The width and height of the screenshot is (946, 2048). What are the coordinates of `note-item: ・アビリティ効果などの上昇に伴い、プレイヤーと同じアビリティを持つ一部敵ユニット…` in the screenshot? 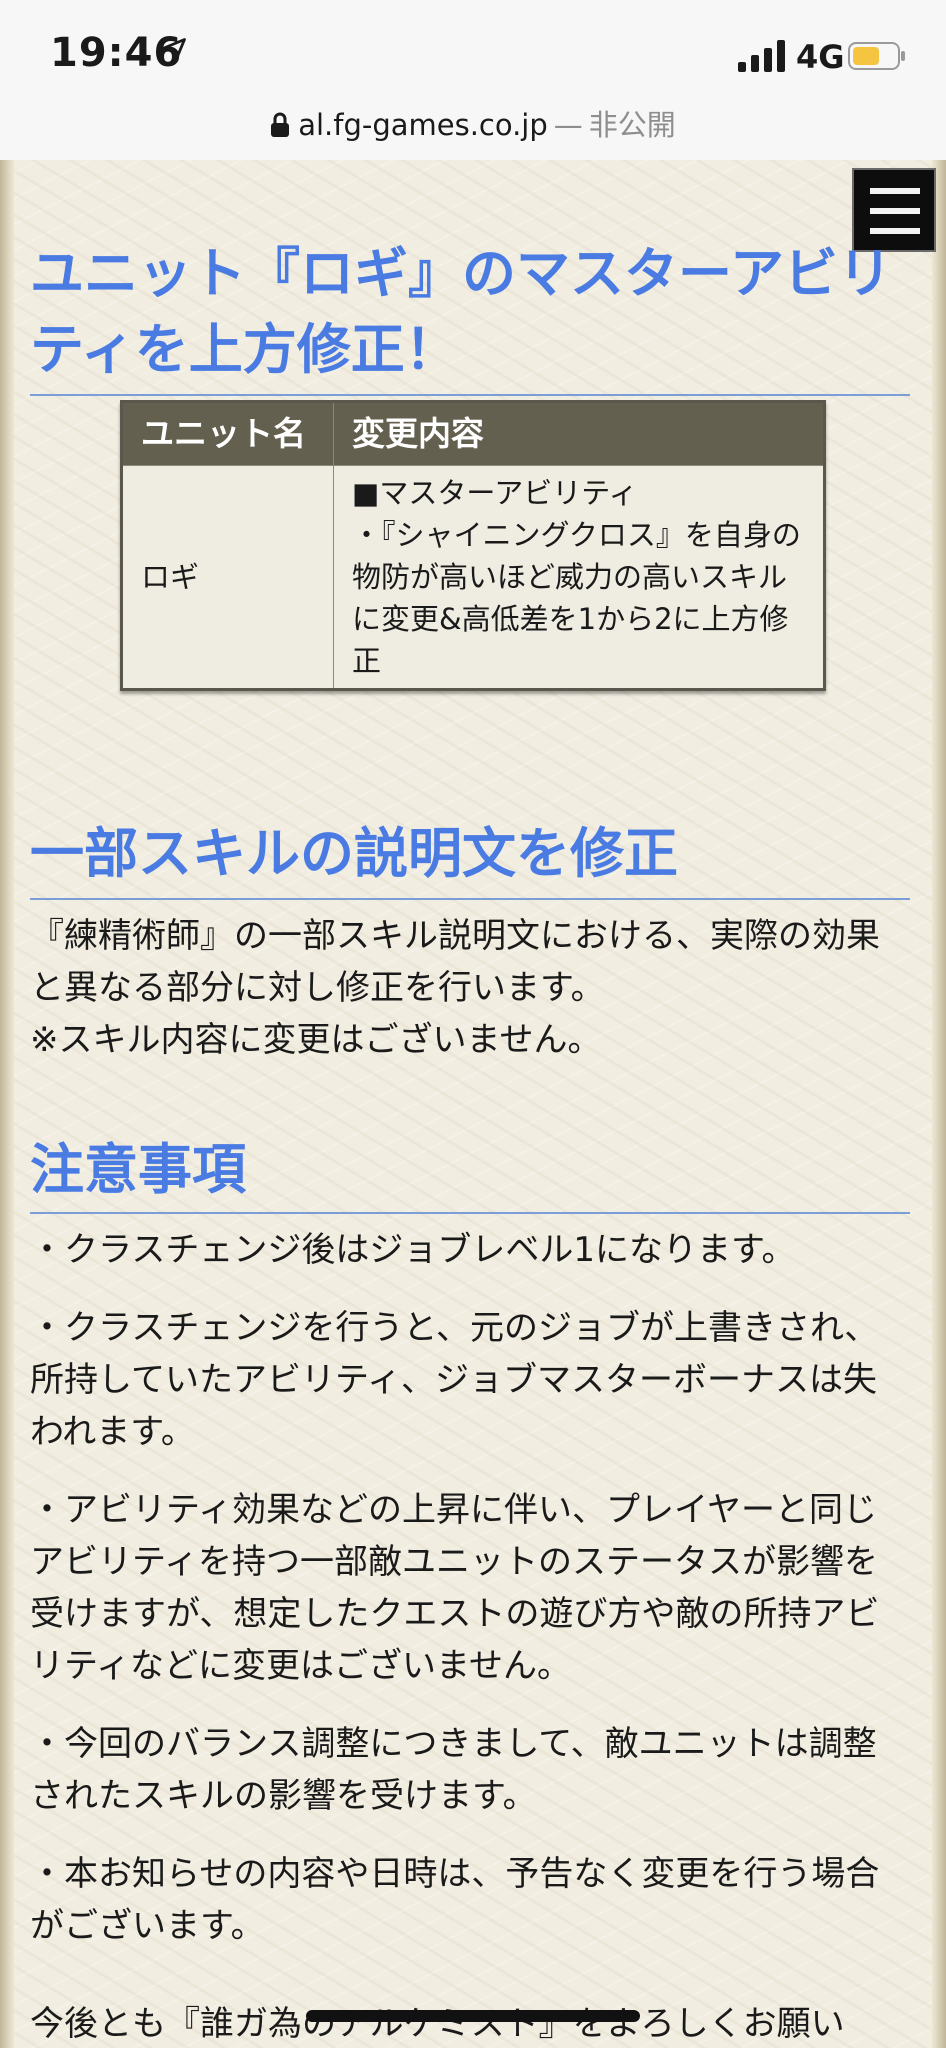 It's located at (455, 1588).